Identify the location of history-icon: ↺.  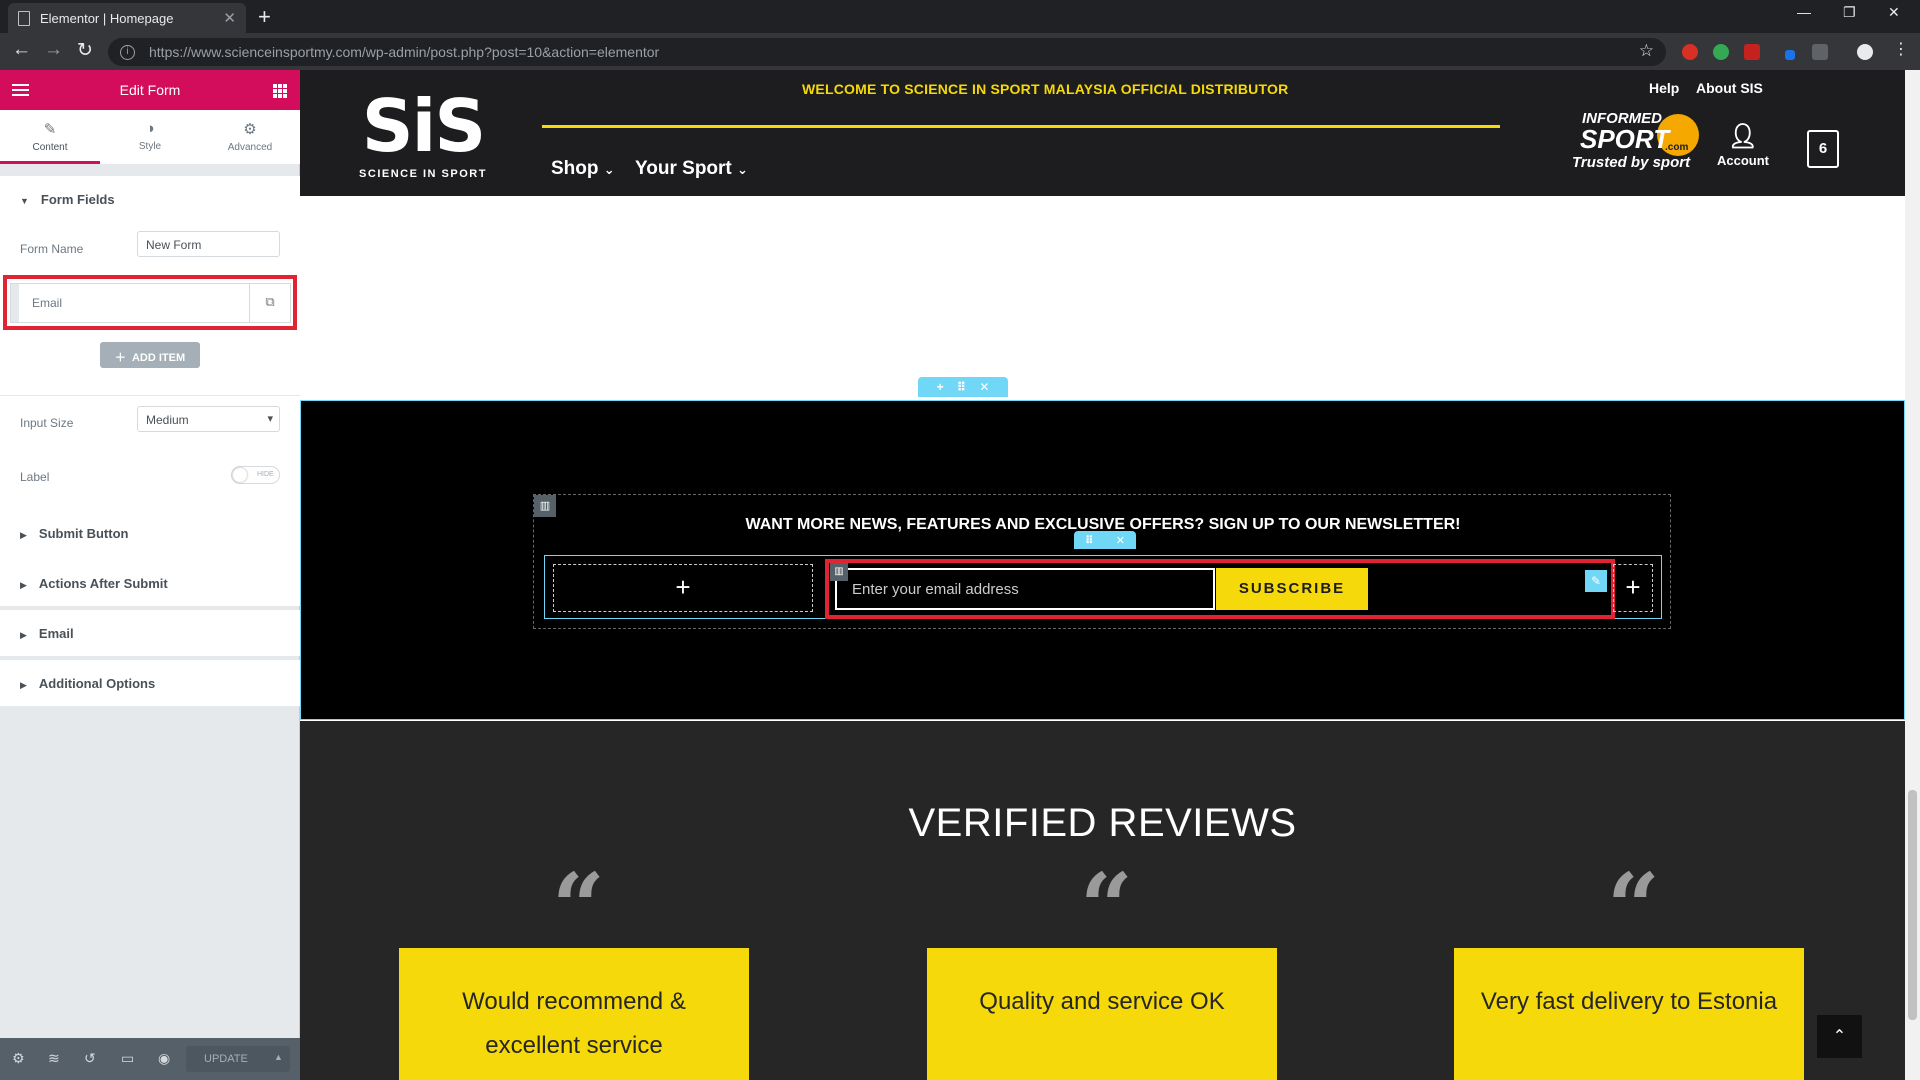
(90, 1058).